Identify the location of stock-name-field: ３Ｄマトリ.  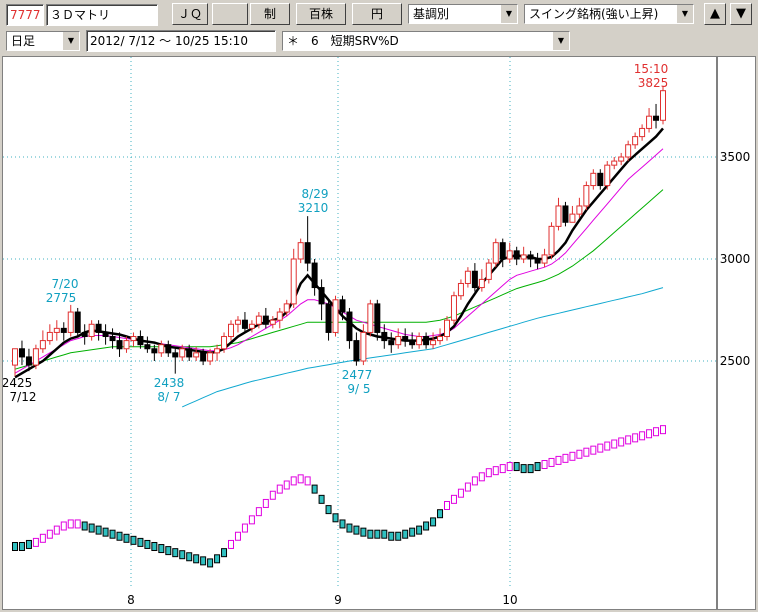
(102, 15).